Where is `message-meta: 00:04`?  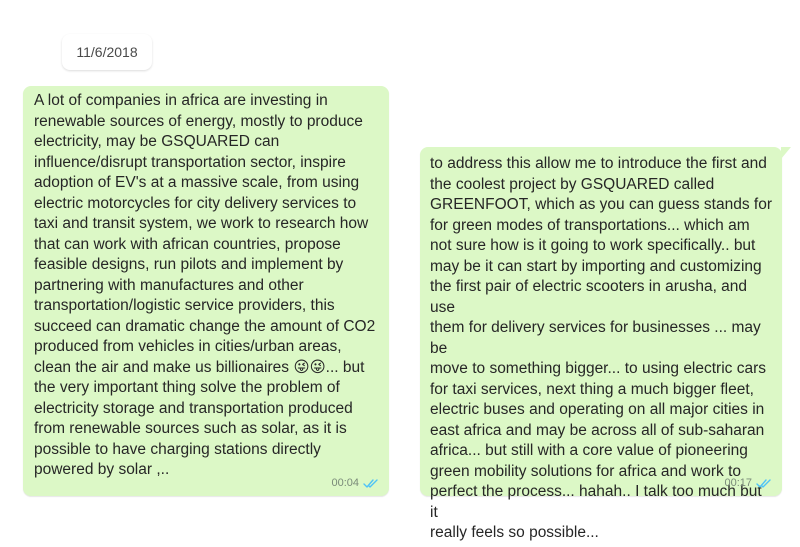 message-meta: 00:04 is located at coordinates (355, 483).